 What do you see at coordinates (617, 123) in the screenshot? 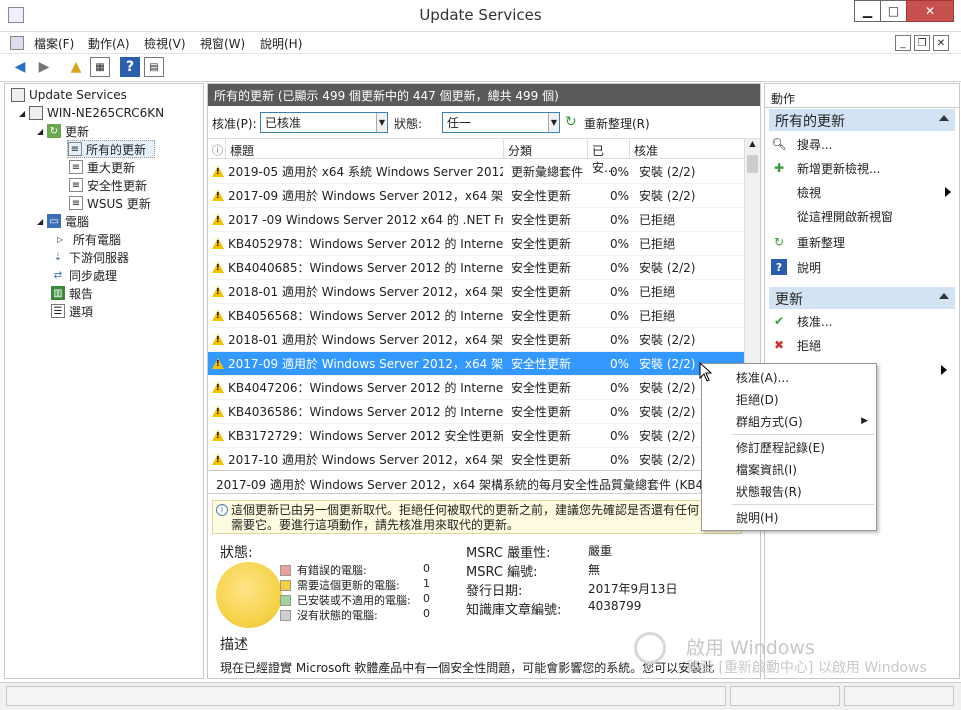
I see `refresh-button: 重新整理(R)` at bounding box center [617, 123].